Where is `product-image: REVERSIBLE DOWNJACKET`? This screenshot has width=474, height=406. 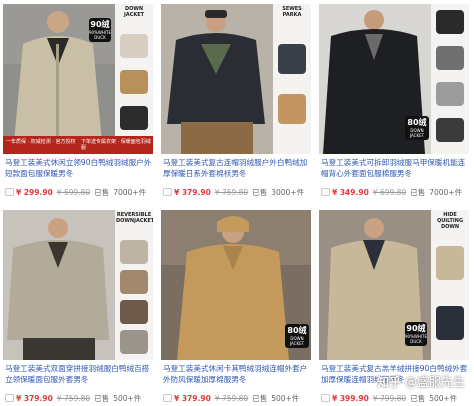
product-image: REVERSIBLE DOWNJACKET is located at coordinates (78, 285).